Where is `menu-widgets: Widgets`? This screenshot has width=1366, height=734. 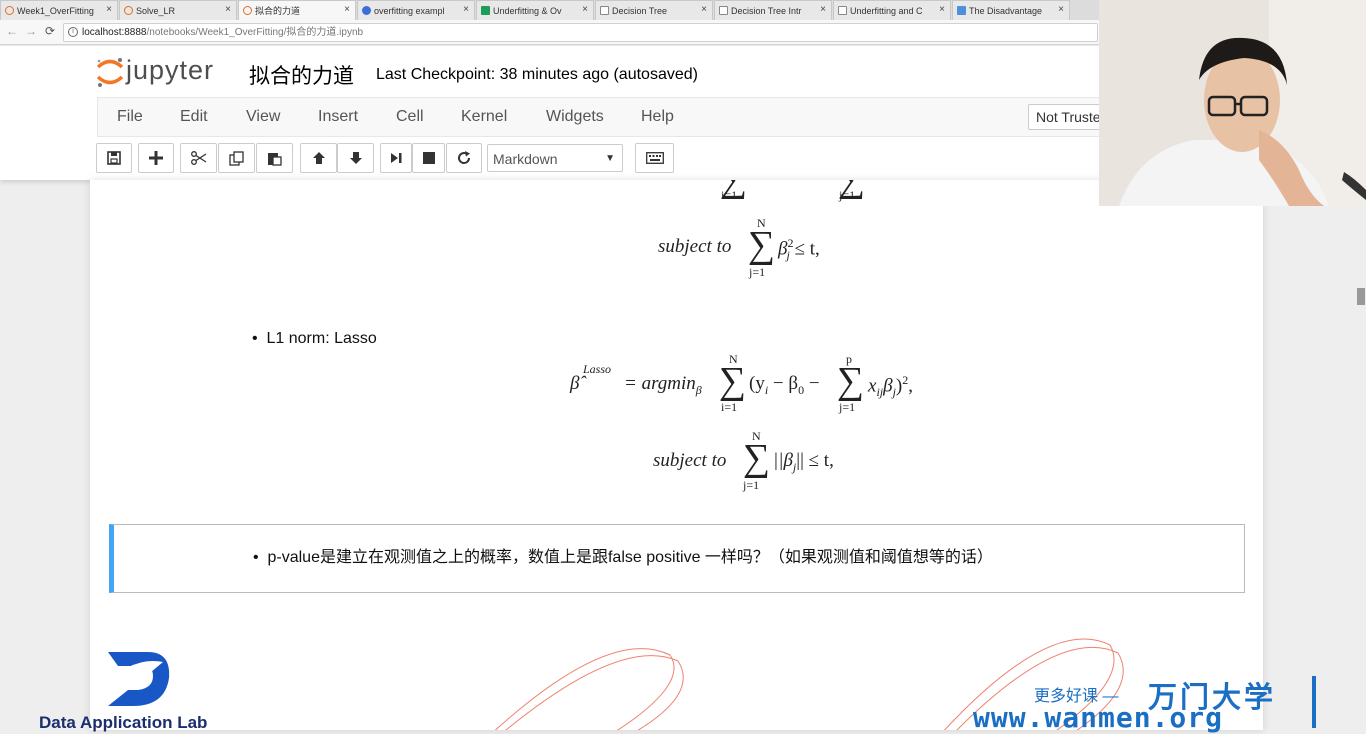
menu-widgets: Widgets is located at coordinates (575, 117).